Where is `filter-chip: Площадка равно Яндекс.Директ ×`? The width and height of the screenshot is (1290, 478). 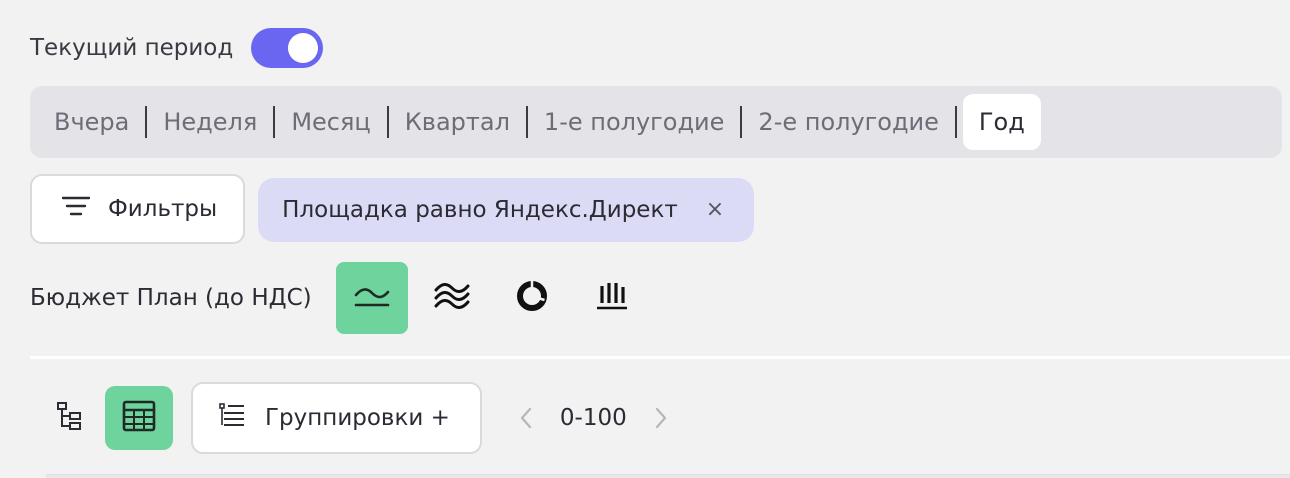 filter-chip: Площадка равно Яндекс.Директ × is located at coordinates (506, 210).